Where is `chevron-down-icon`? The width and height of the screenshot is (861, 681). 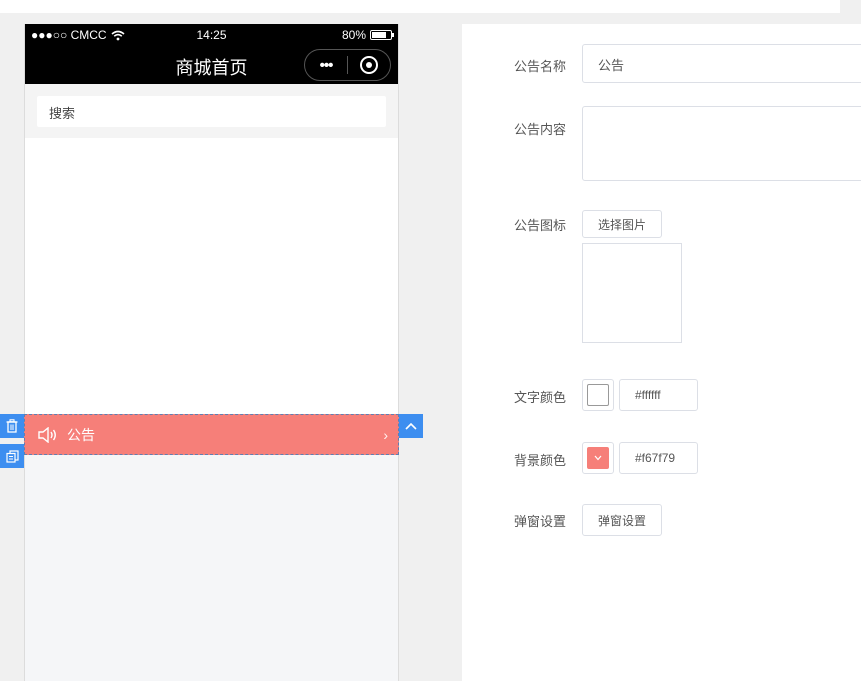 chevron-down-icon is located at coordinates (598, 458).